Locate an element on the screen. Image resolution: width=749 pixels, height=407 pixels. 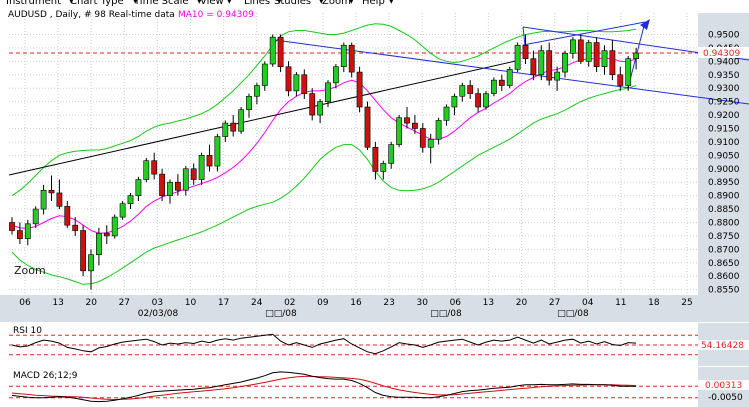
menu-instrument: Instrument is located at coordinates (33, 3).